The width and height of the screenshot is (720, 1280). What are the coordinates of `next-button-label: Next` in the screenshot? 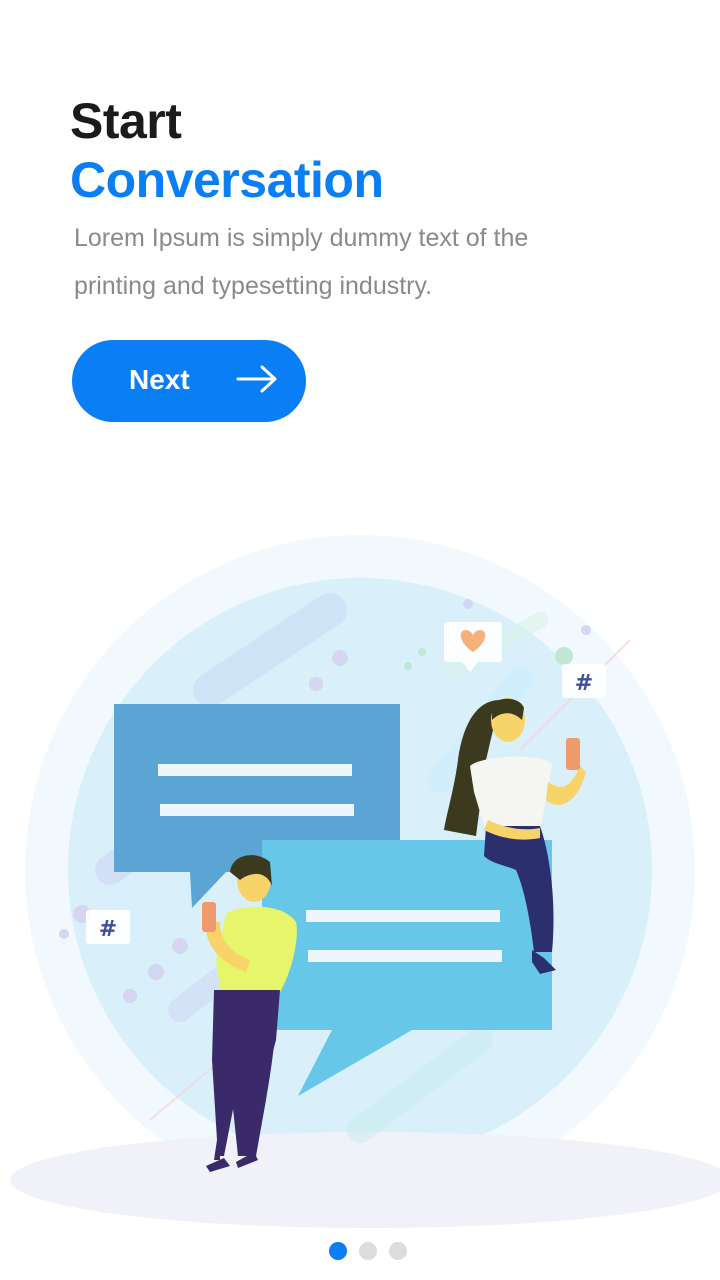 It's located at (159, 379).